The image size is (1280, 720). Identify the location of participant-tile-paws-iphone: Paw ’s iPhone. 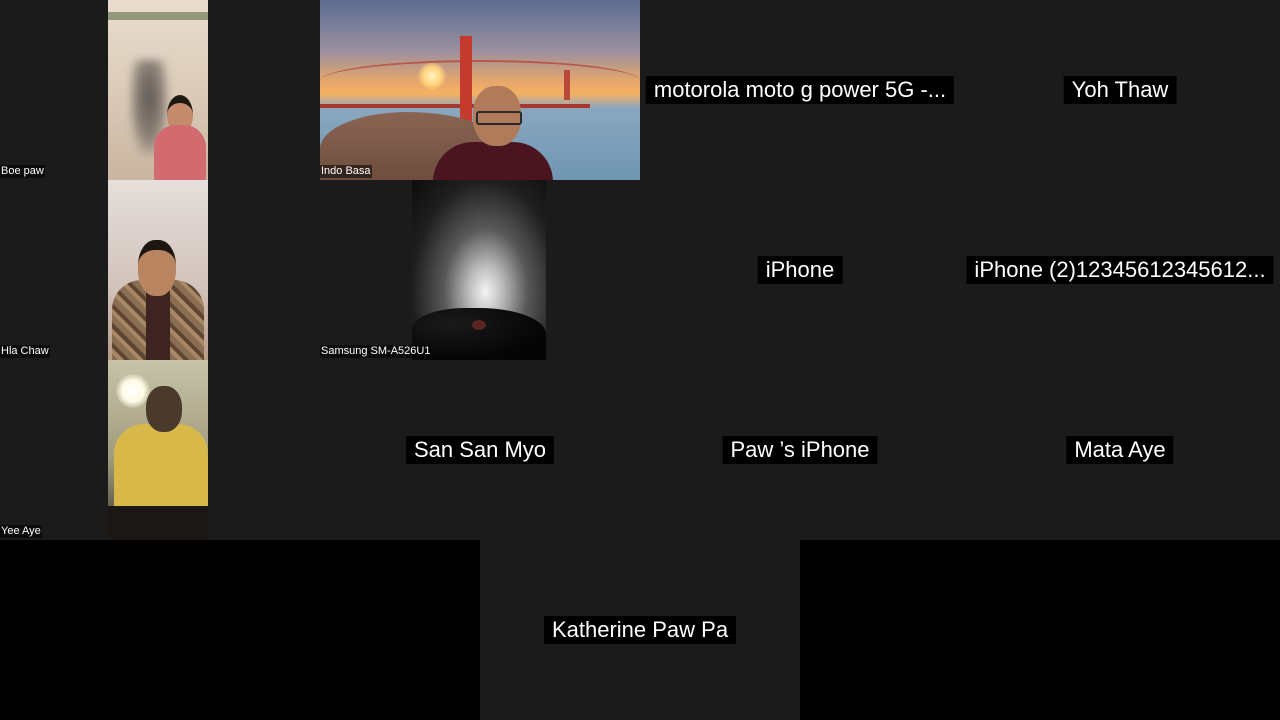
(800, 450).